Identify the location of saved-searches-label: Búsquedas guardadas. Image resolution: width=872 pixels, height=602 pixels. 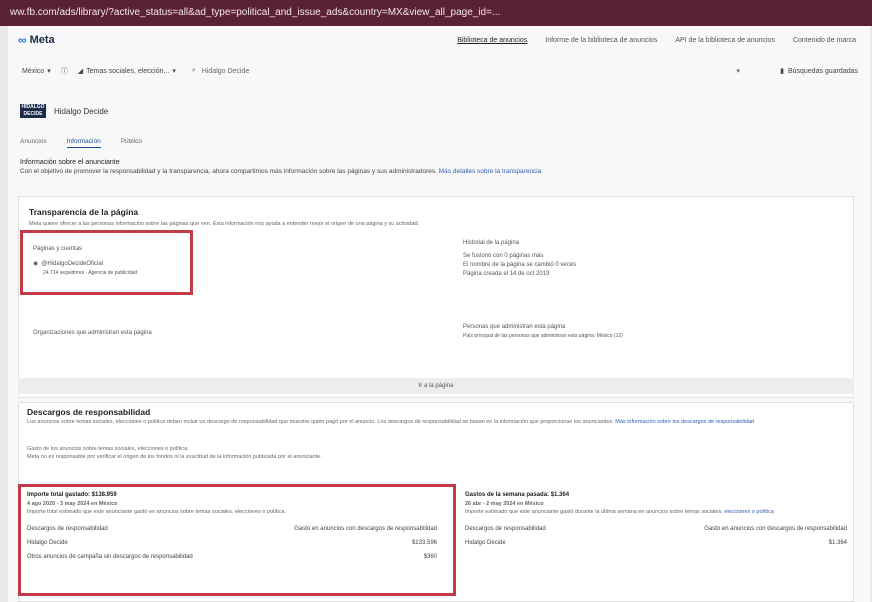
(822, 71).